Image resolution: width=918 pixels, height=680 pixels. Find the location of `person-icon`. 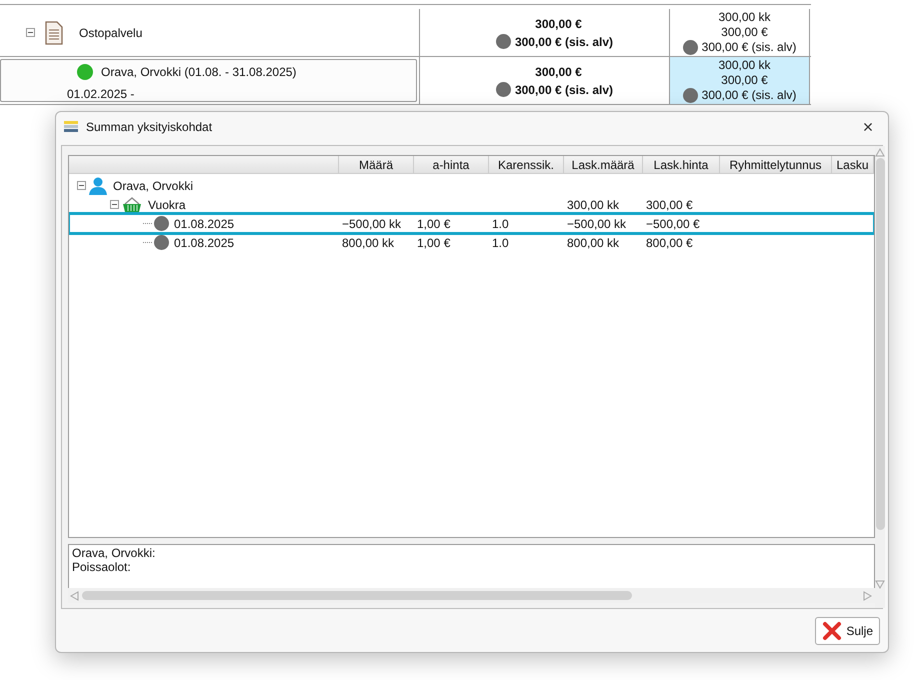

person-icon is located at coordinates (98, 185).